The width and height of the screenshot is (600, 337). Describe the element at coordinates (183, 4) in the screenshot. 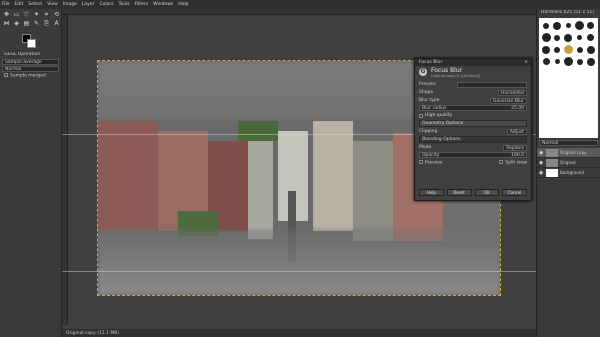

I see `menu-help: Help` at that location.